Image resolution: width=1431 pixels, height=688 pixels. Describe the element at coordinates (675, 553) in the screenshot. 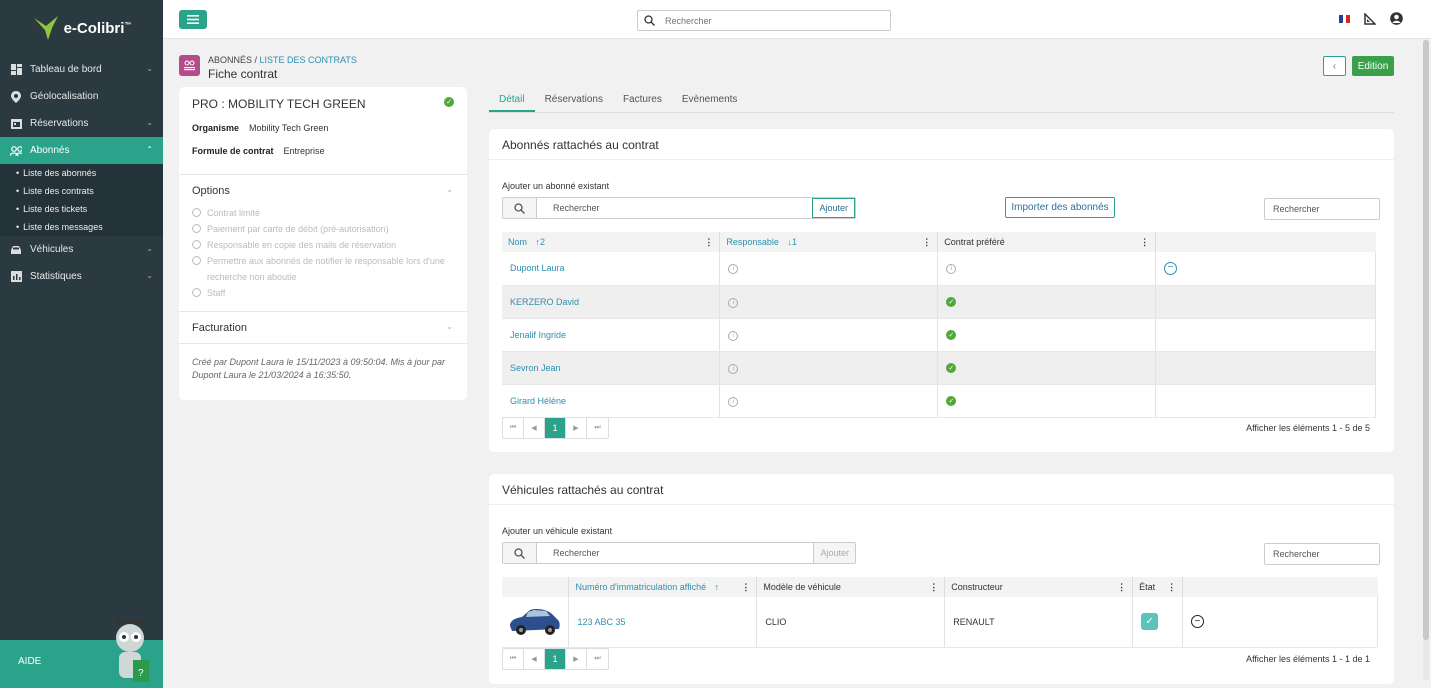

I see `add-vehicule-input: Rechercher` at that location.